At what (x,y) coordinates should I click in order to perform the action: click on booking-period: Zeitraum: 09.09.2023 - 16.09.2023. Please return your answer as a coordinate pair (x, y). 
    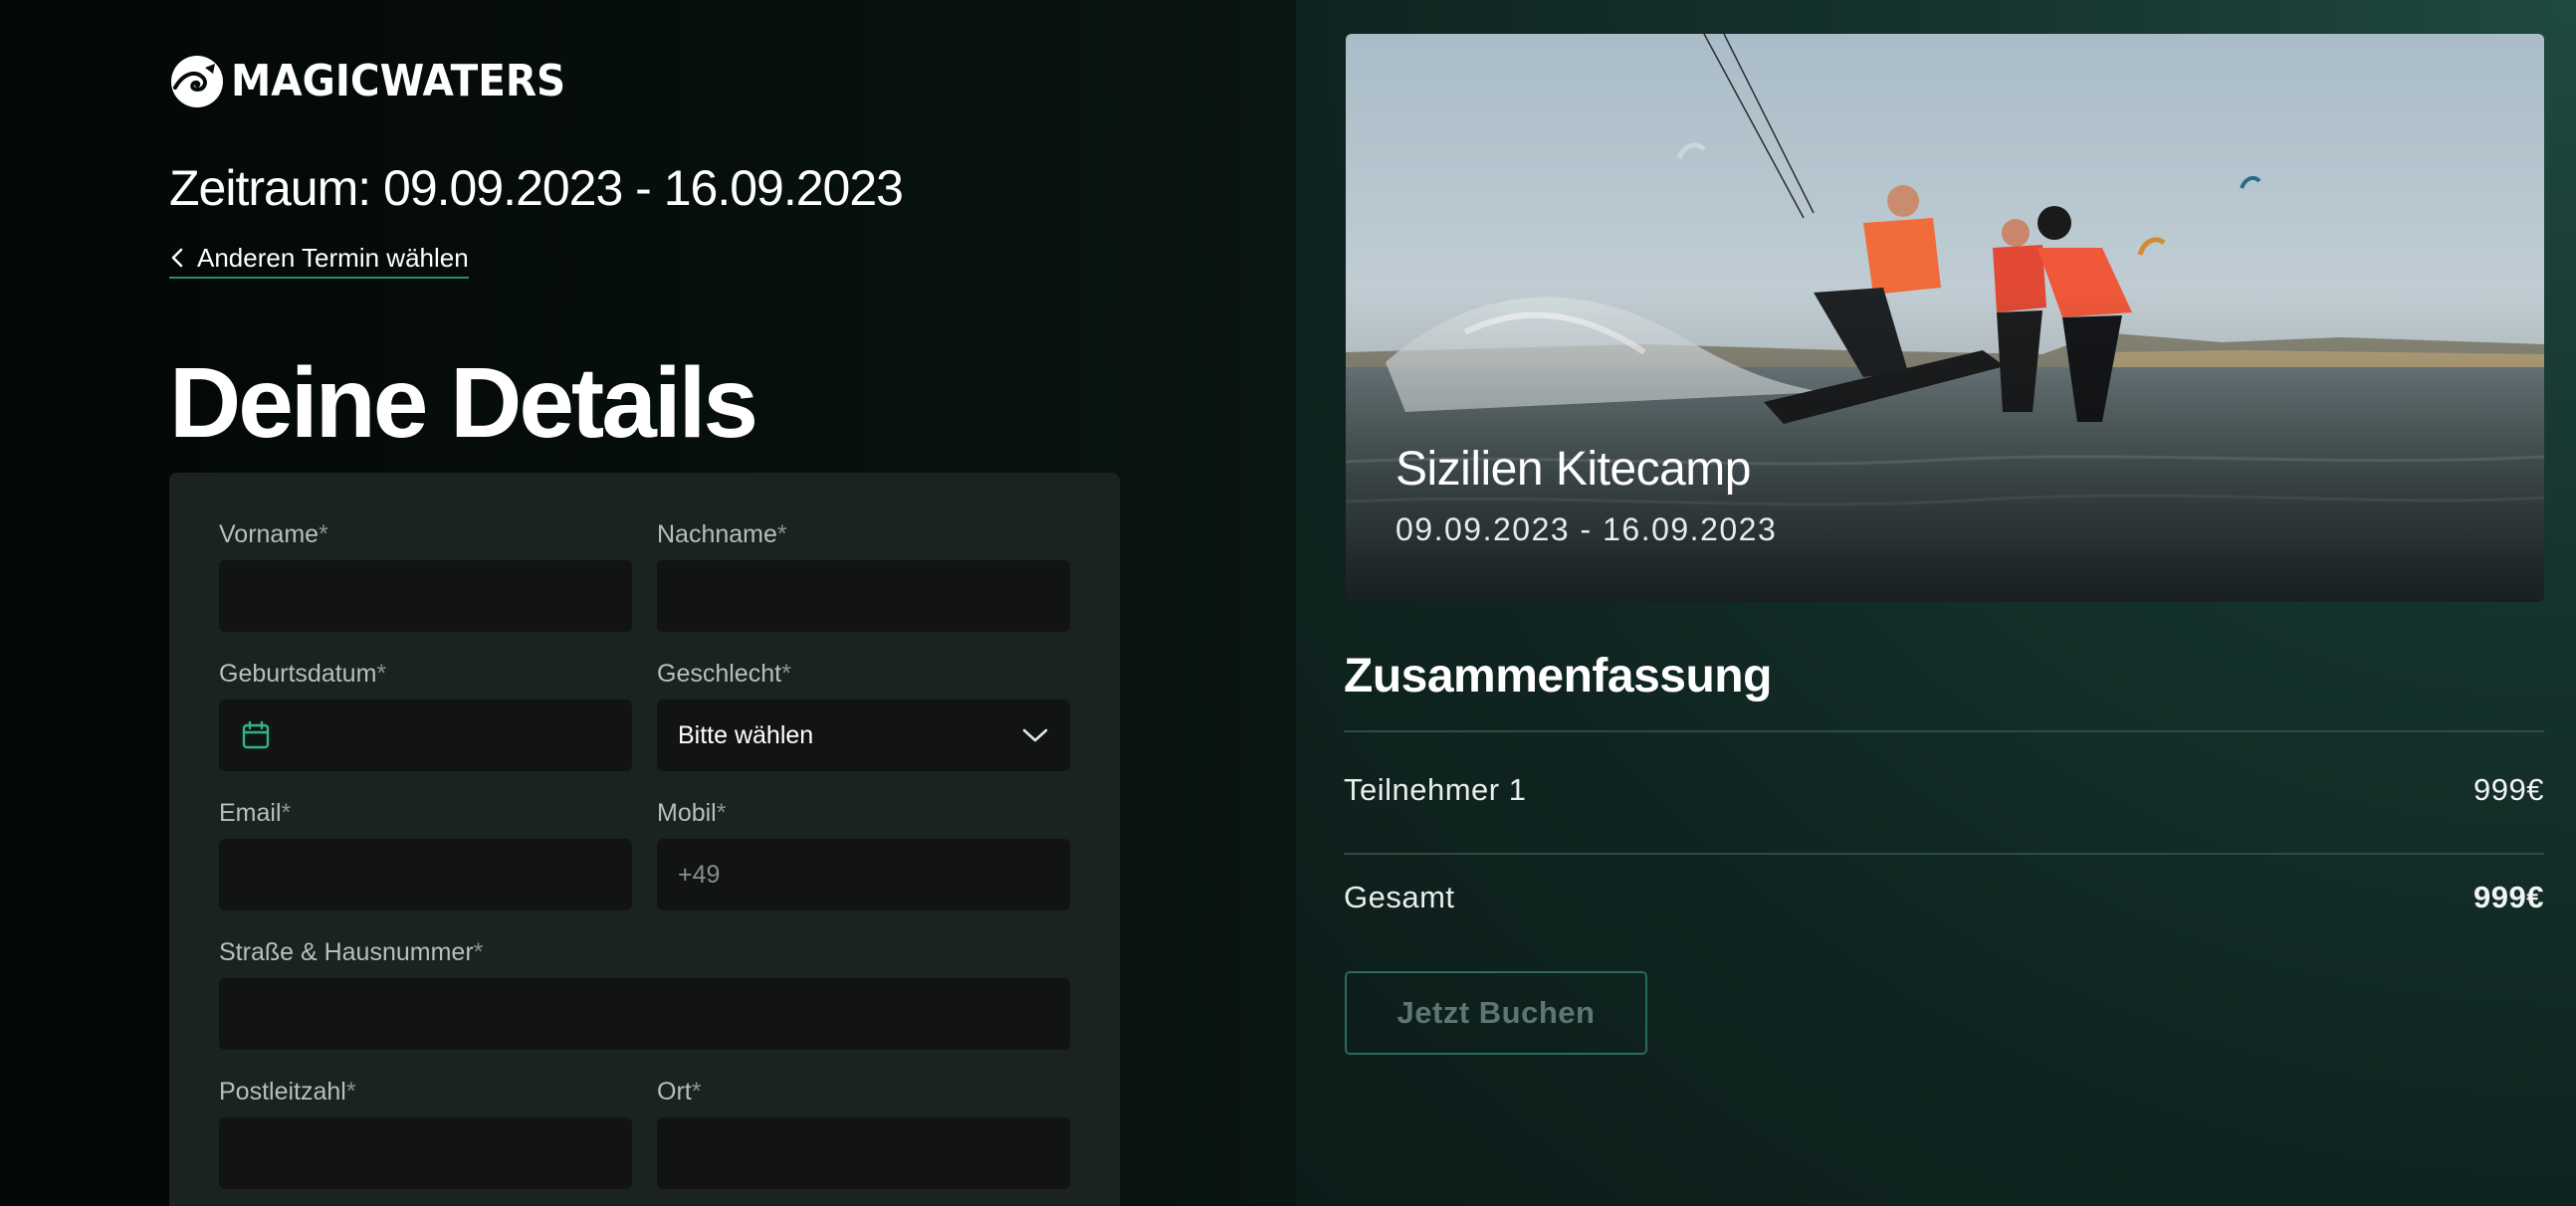
    Looking at the image, I should click on (536, 188).